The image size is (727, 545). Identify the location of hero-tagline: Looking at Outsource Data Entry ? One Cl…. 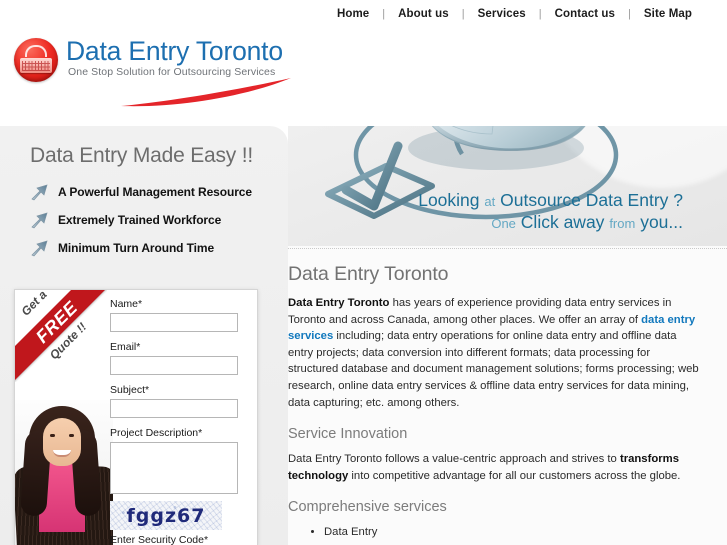
(507, 211).